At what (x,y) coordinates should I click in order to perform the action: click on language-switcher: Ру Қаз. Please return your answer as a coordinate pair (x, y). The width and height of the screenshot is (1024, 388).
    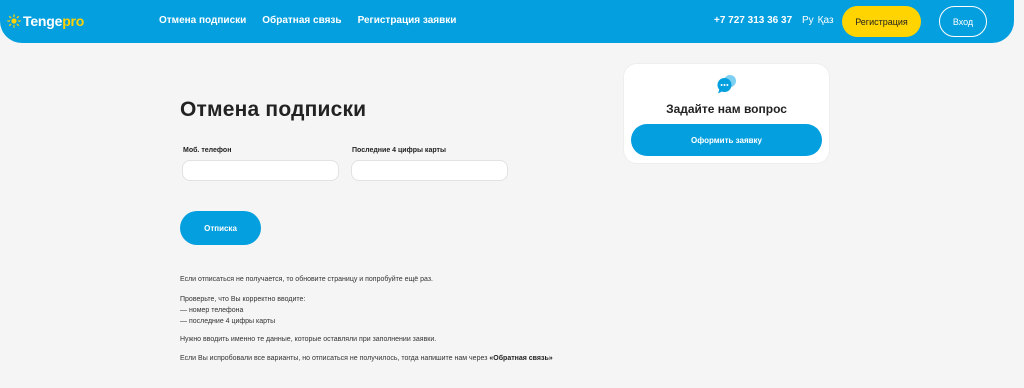
    Looking at the image, I should click on (818, 20).